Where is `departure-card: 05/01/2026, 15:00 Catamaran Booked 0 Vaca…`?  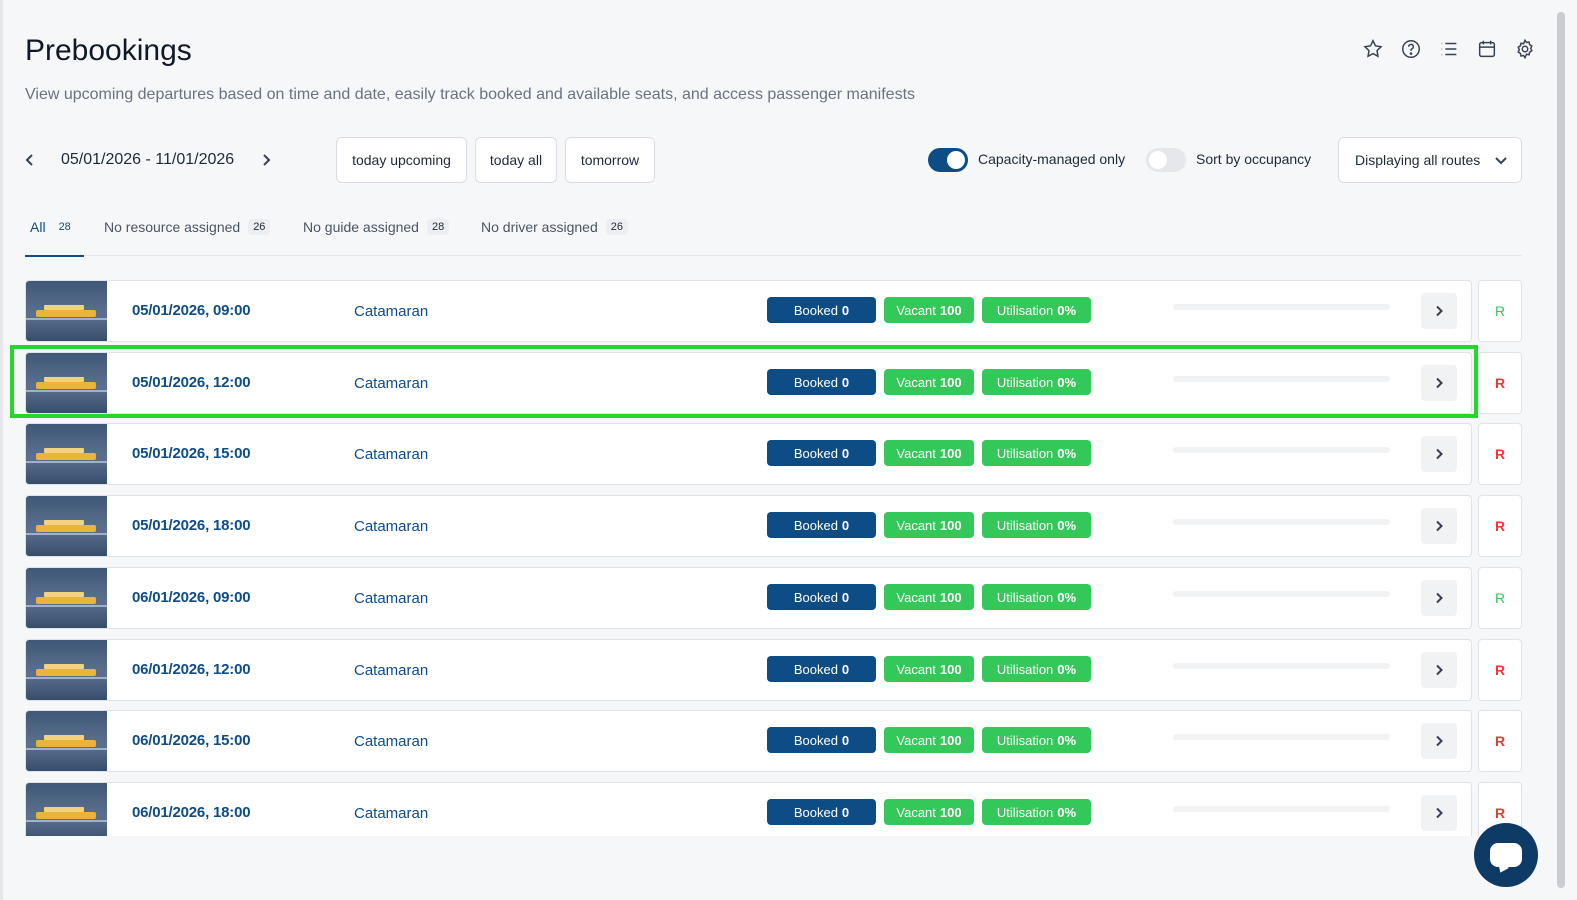 departure-card: 05/01/2026, 15:00 Catamaran Booked 0 Vaca… is located at coordinates (748, 454).